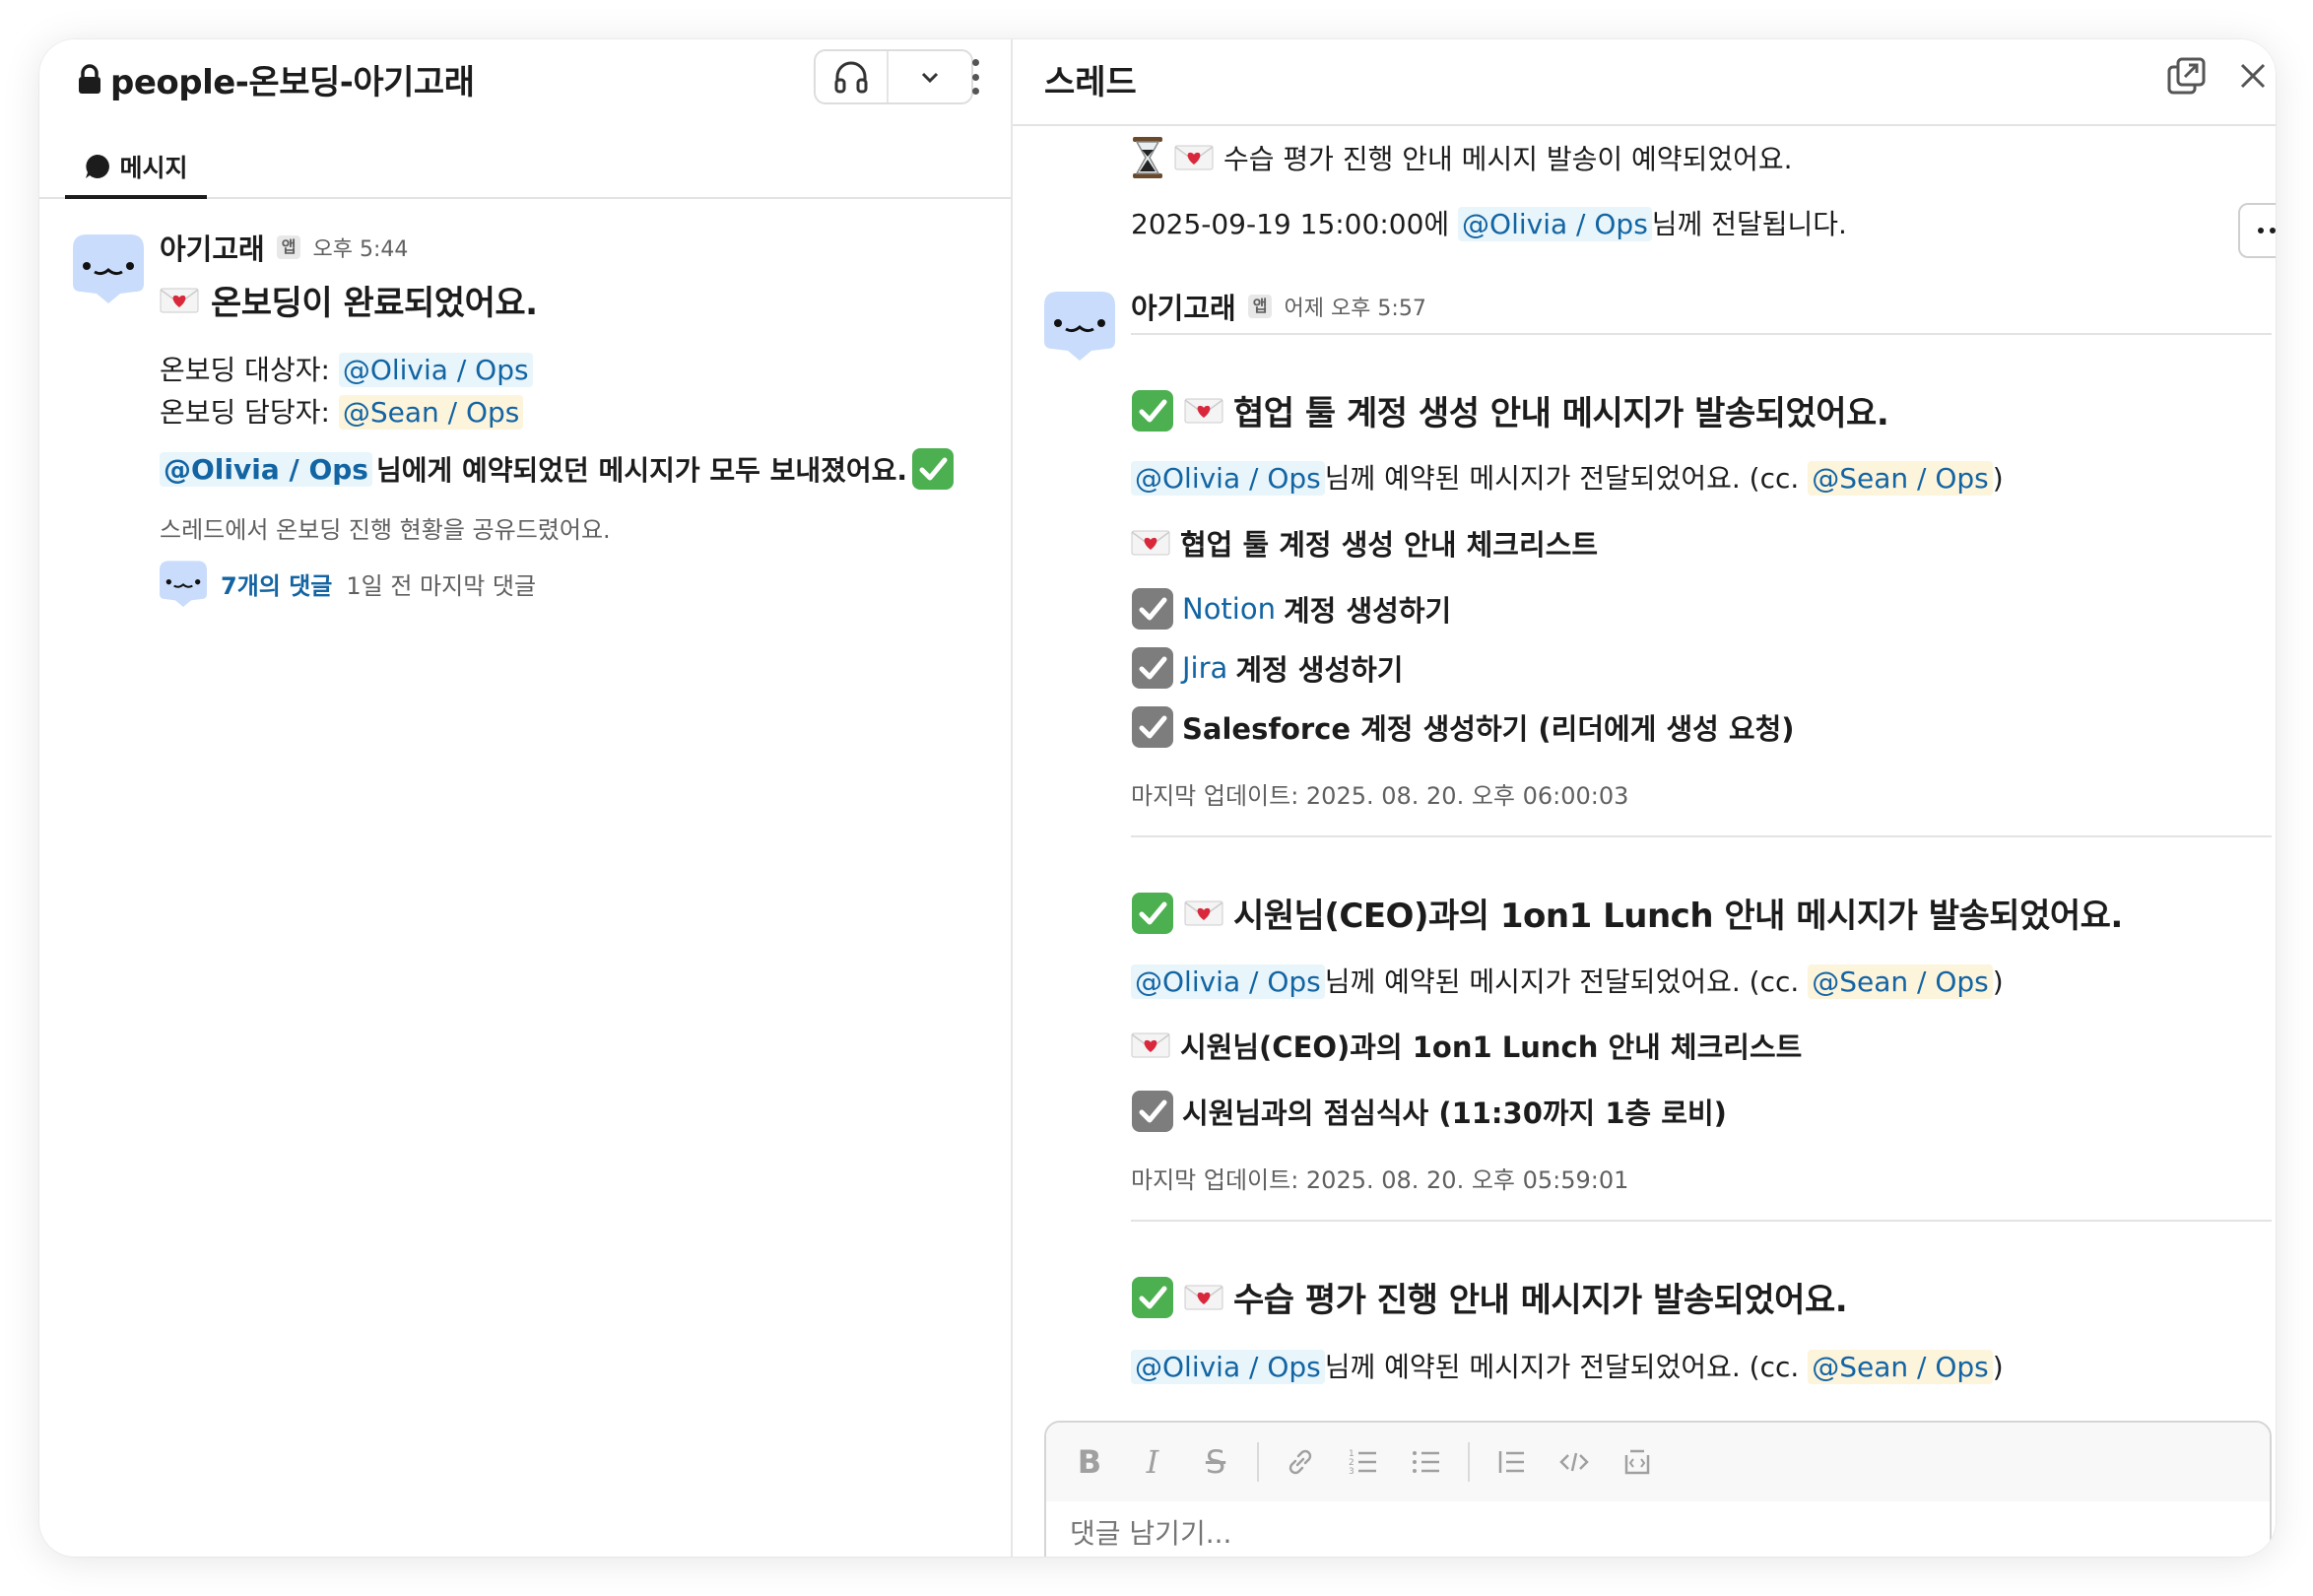 The image size is (2313, 1596). Describe the element at coordinates (1574, 1462) in the screenshot. I see `code-icon` at that location.